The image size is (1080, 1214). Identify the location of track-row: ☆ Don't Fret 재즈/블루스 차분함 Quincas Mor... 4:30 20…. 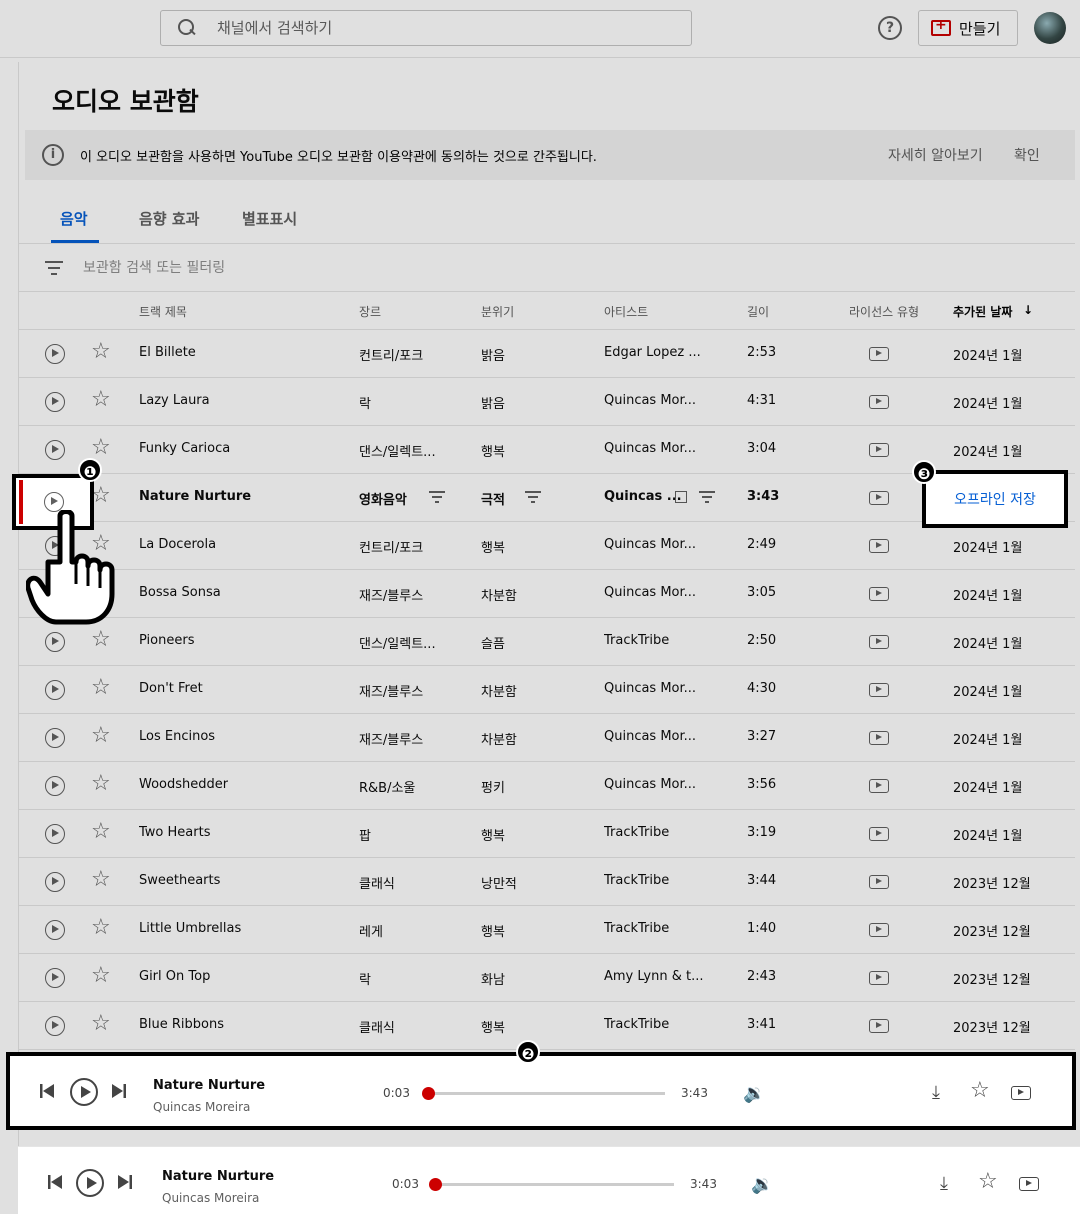
(547, 690).